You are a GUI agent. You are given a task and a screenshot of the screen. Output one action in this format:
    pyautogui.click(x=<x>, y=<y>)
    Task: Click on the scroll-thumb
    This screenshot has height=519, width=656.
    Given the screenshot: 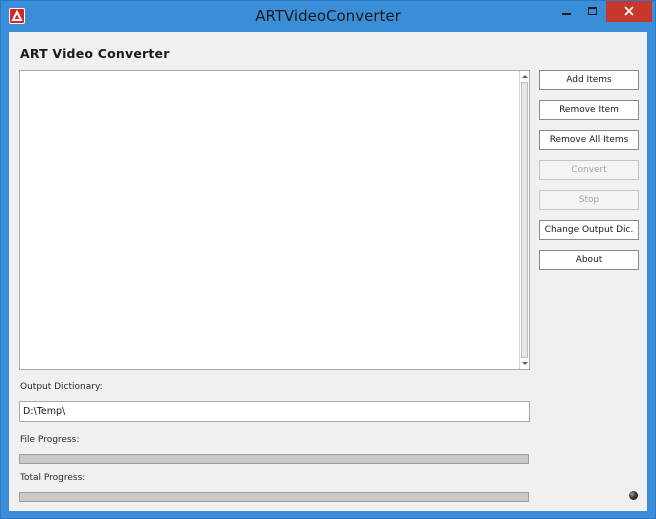 What is the action you would take?
    pyautogui.click(x=524, y=220)
    